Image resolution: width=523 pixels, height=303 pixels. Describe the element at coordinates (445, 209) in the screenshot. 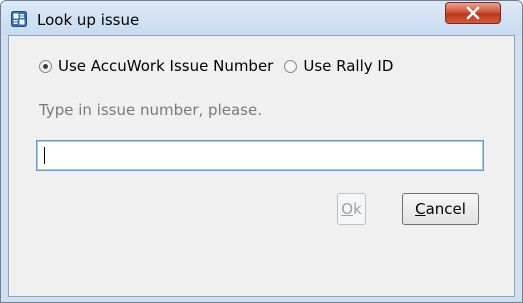

I see `cancel-label-rest: ancel` at that location.